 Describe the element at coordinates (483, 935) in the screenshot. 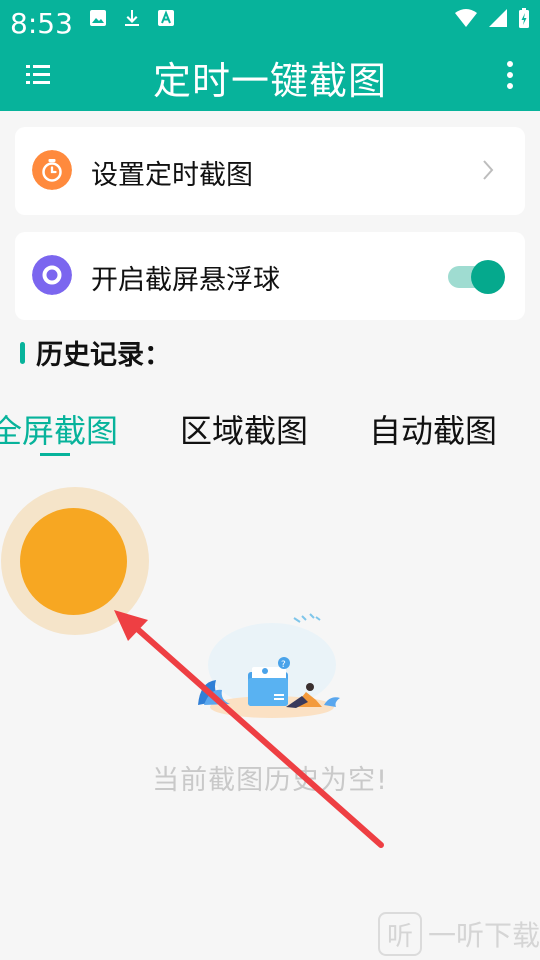

I see `watermark-text: 一听下载` at that location.